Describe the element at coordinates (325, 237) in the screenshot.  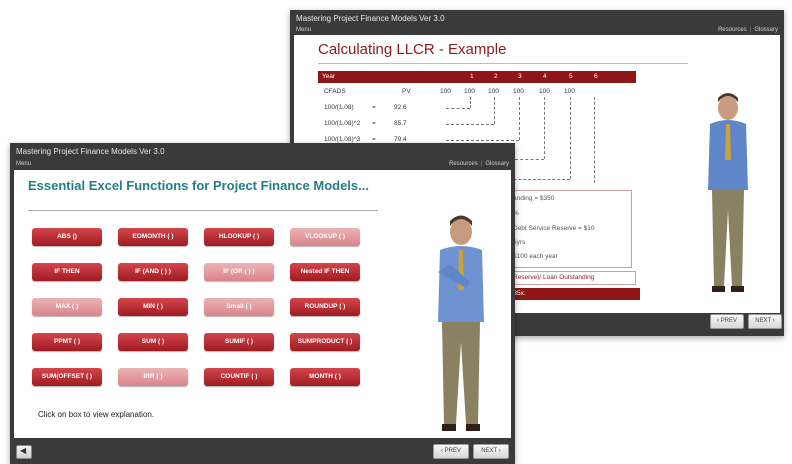
I see `function-button: VLOOKUP ( )` at that location.